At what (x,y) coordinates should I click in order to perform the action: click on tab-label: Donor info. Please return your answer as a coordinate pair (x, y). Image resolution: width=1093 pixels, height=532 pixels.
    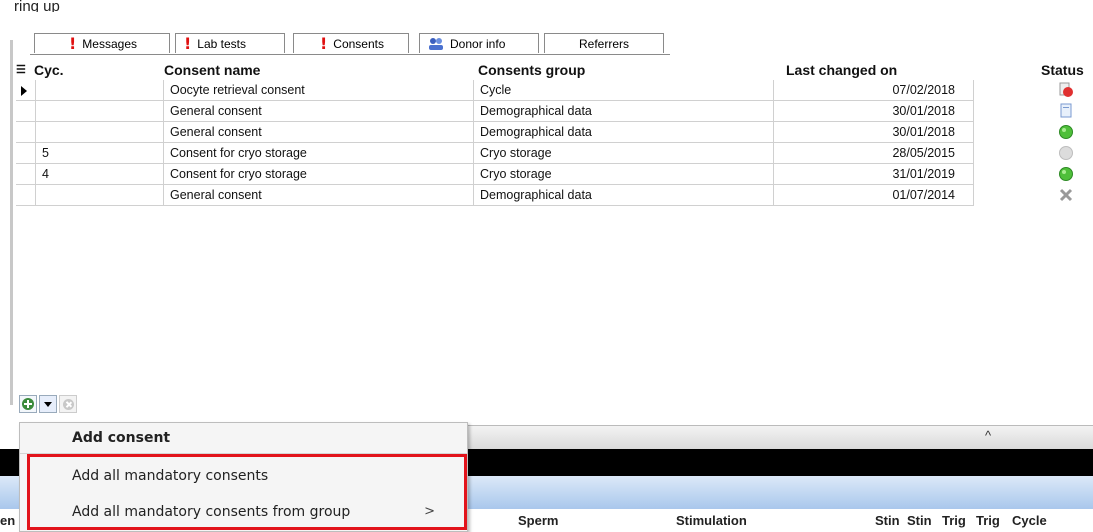
    Looking at the image, I should click on (478, 43).